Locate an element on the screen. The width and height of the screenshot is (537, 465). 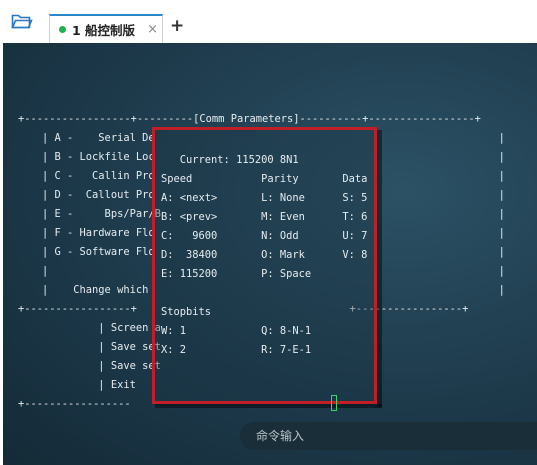
option-row: A: <next> L: None S: 5 is located at coordinates (264, 198).